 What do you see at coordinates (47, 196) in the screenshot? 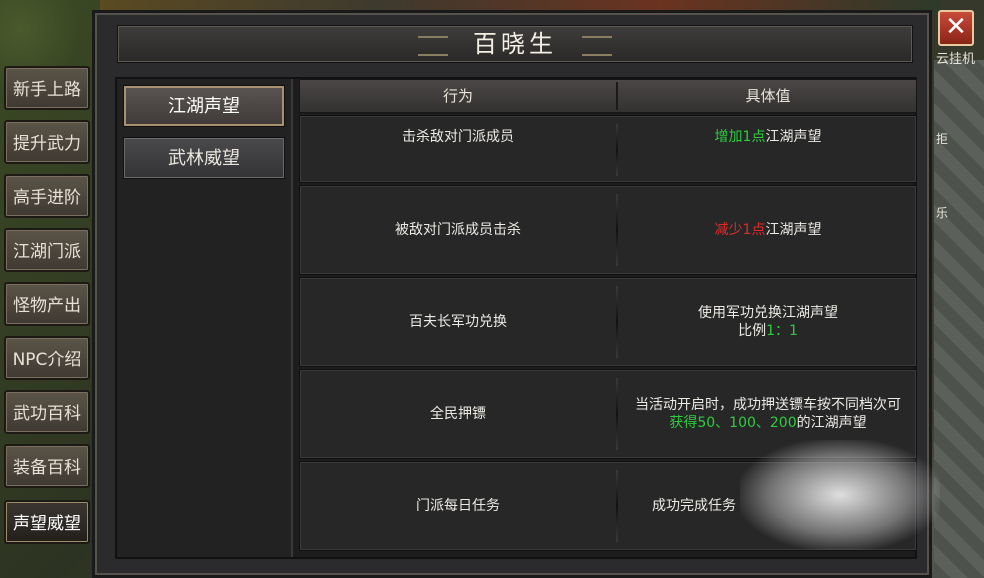
I see `side-tab-advanced: 高手进阶` at bounding box center [47, 196].